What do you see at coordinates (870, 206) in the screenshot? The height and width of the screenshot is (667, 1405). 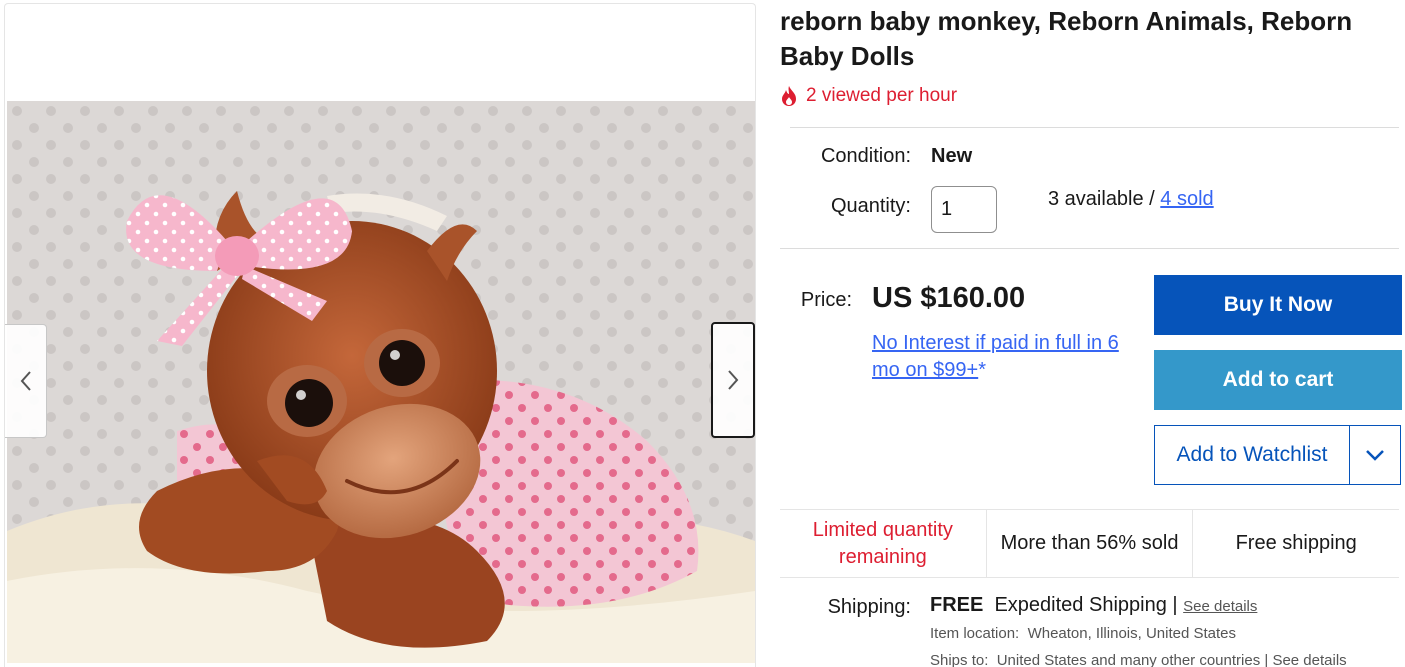 I see `quantity-label: Quantity:` at bounding box center [870, 206].